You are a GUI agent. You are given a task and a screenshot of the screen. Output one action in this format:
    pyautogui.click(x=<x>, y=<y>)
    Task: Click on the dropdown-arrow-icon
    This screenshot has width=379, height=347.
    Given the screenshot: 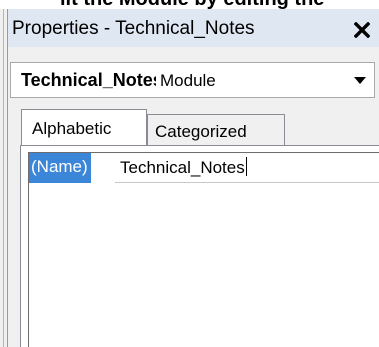 What is the action you would take?
    pyautogui.click(x=360, y=80)
    